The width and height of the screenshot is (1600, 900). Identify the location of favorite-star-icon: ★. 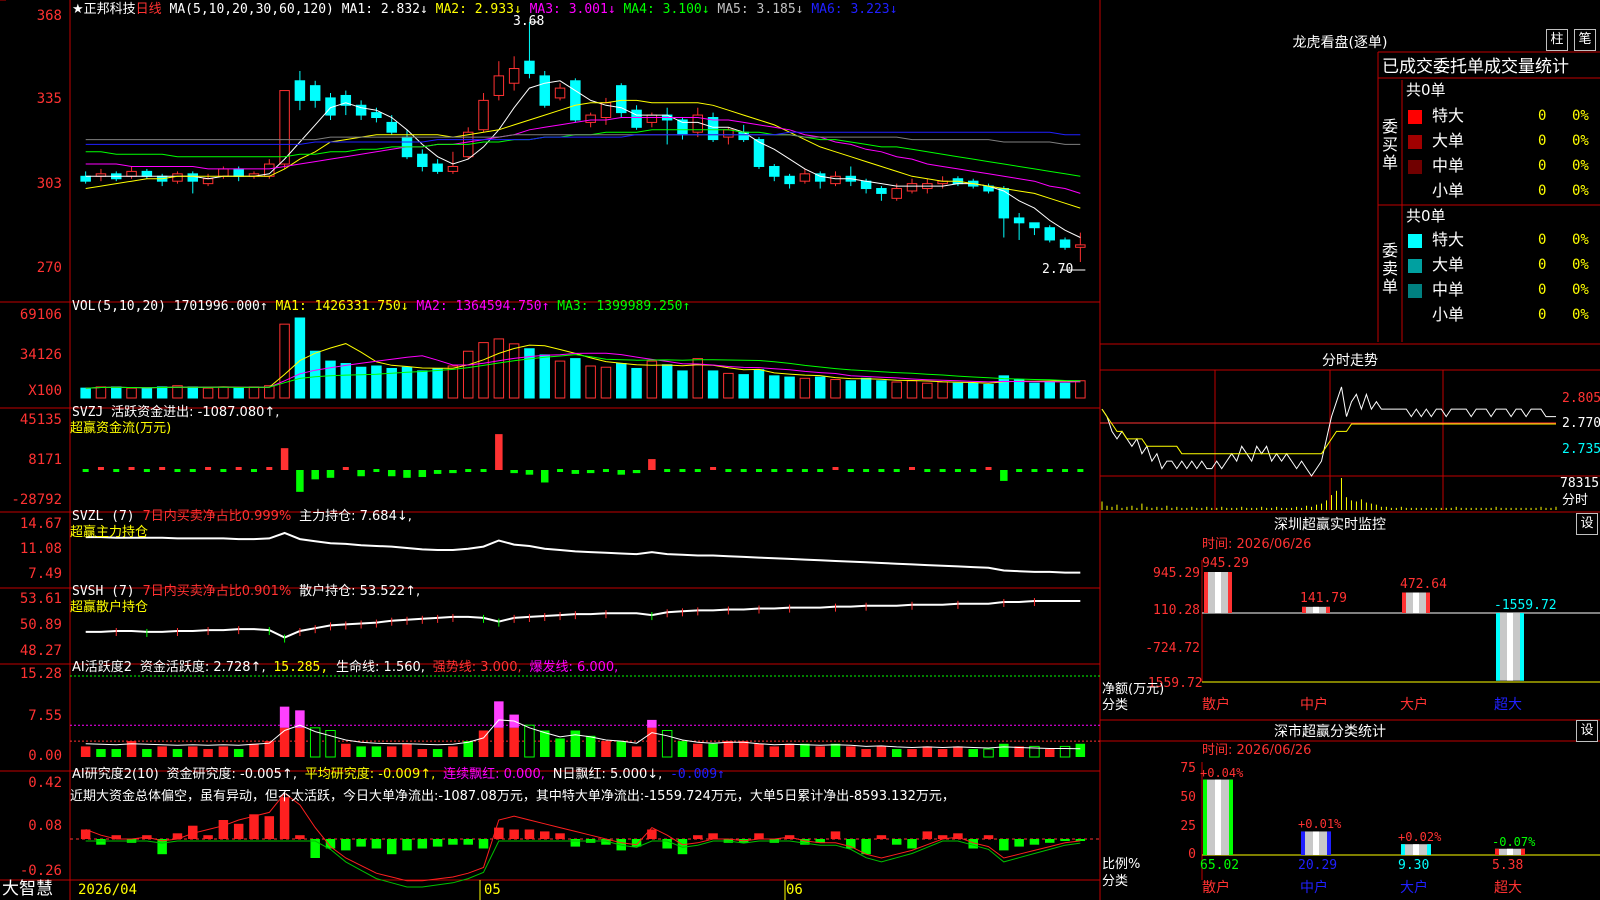
(78, 9).